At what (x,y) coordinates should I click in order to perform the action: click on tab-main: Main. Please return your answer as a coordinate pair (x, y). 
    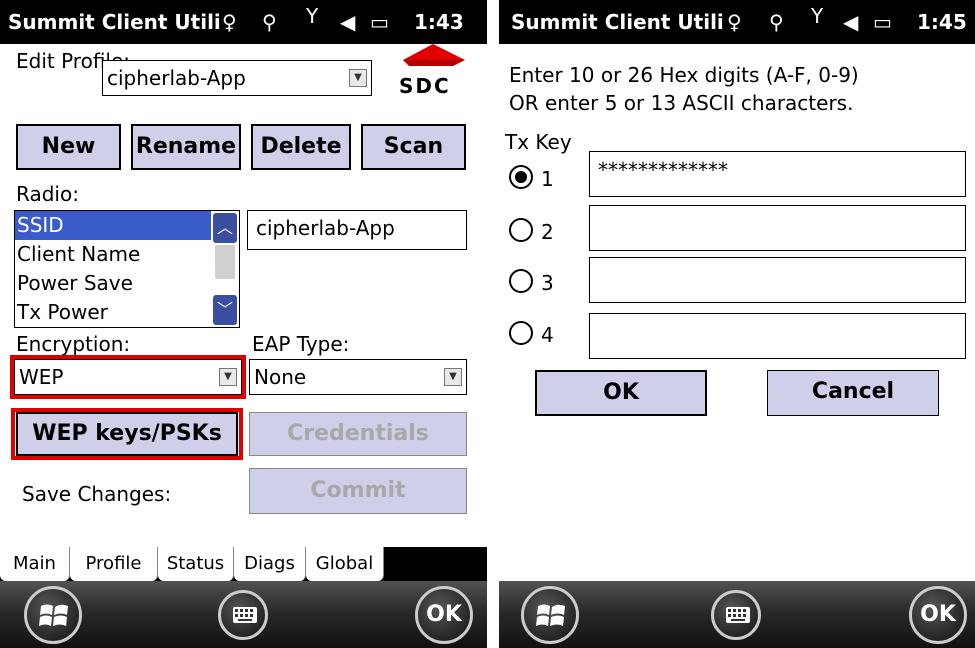
    Looking at the image, I should click on (35, 564).